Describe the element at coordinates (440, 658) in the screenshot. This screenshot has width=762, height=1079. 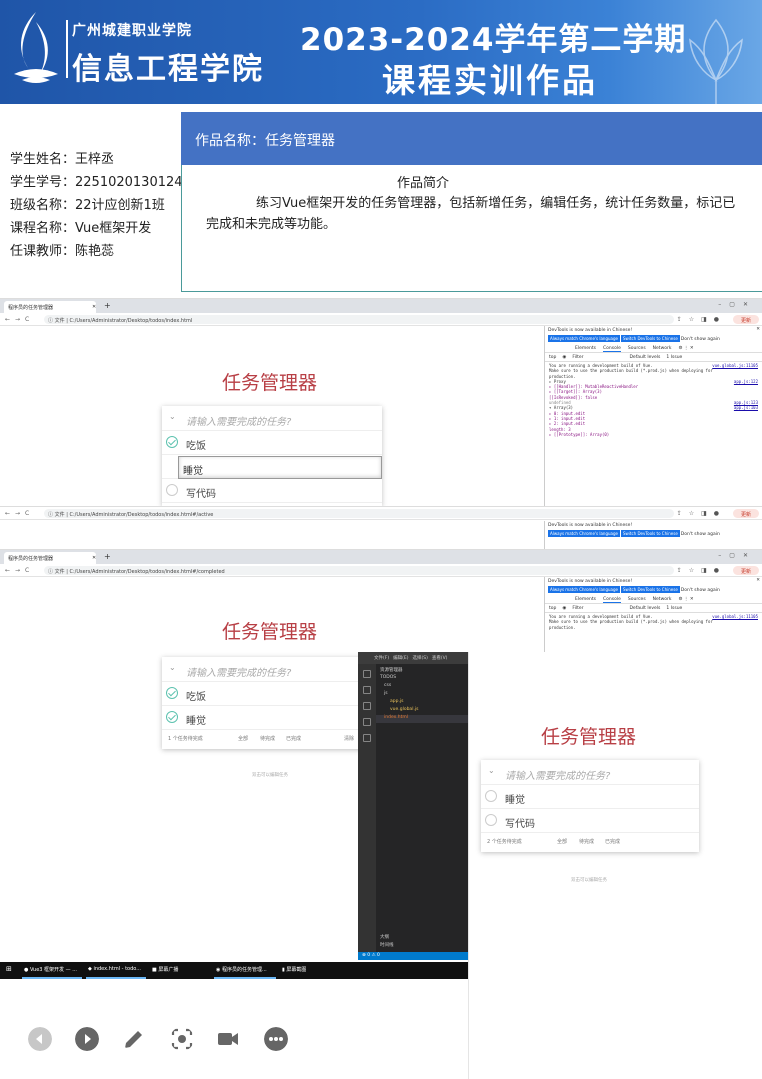
I see `menu-view: 查看(V)` at that location.